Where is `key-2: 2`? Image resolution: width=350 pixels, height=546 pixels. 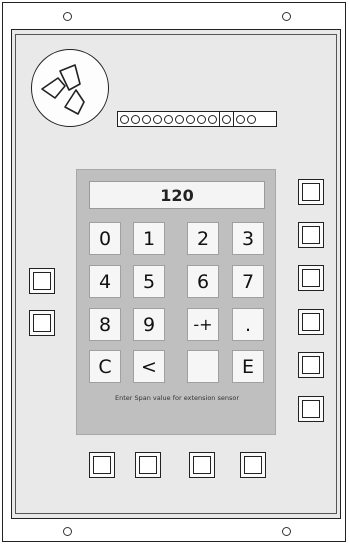 key-2: 2 is located at coordinates (203, 238).